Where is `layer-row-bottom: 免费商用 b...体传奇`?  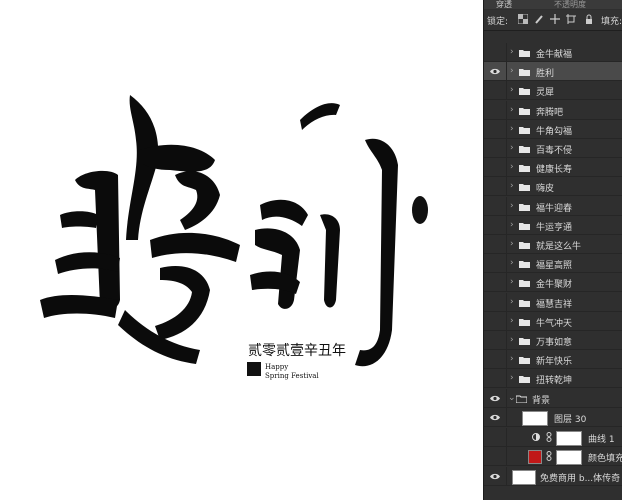
layer-row-bottom: 免费商用 b...体传奇 is located at coordinates (553, 476).